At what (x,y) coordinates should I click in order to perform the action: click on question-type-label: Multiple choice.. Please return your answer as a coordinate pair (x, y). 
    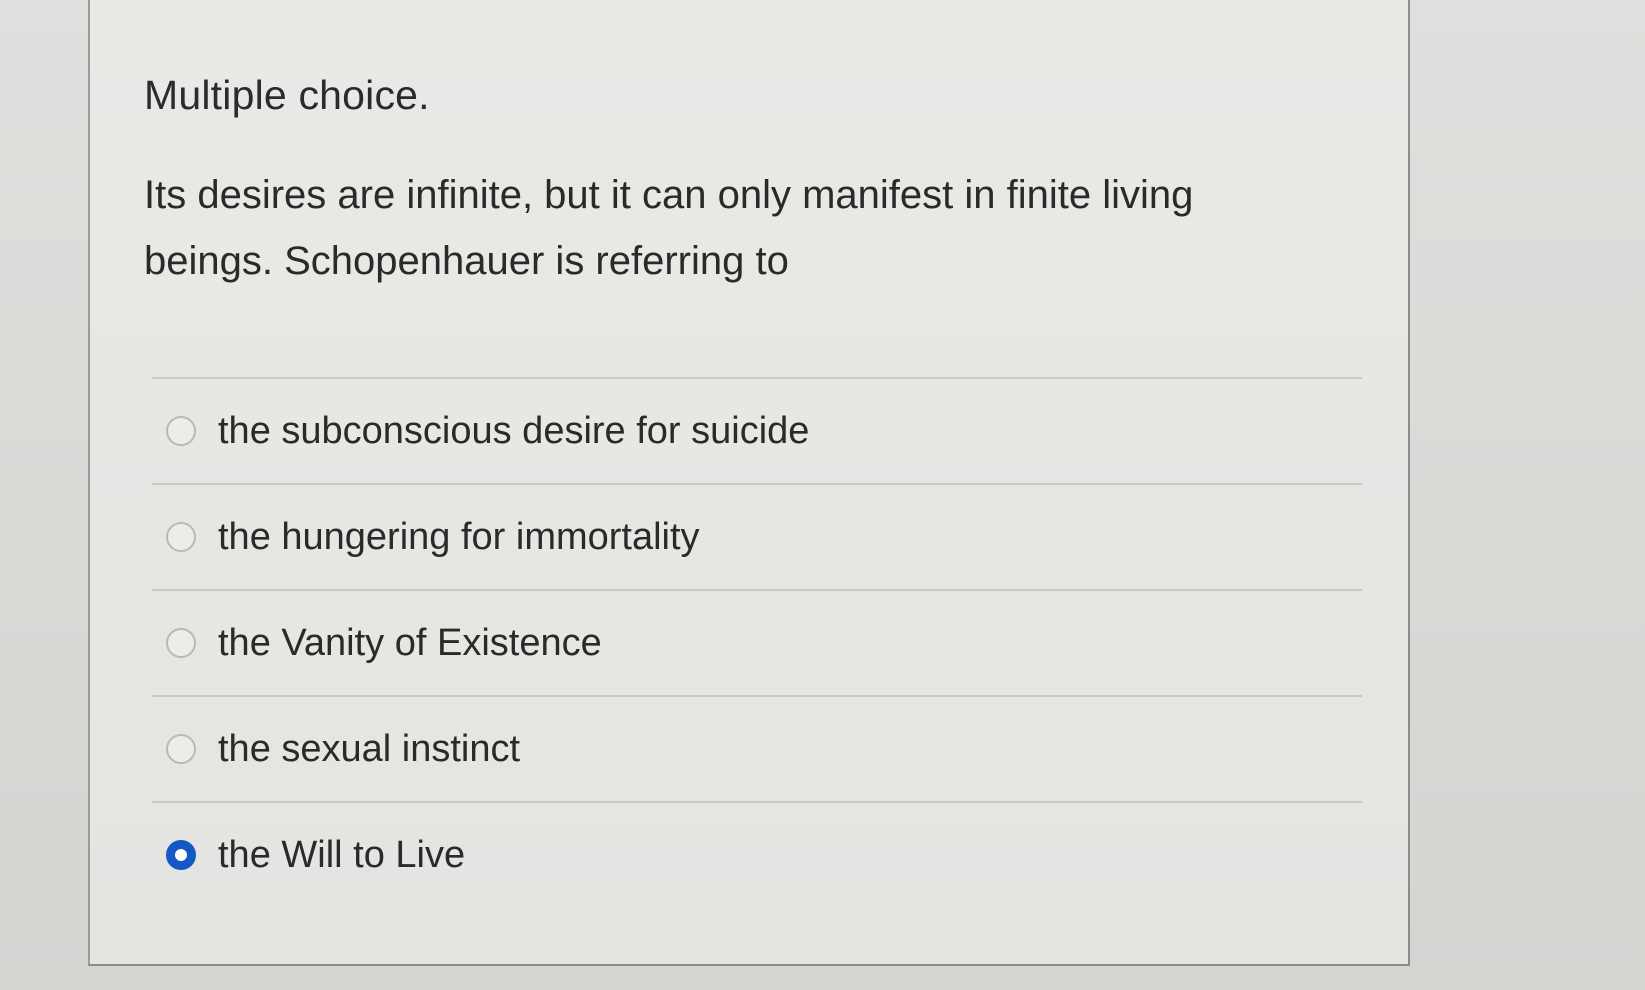
    Looking at the image, I should click on (287, 95).